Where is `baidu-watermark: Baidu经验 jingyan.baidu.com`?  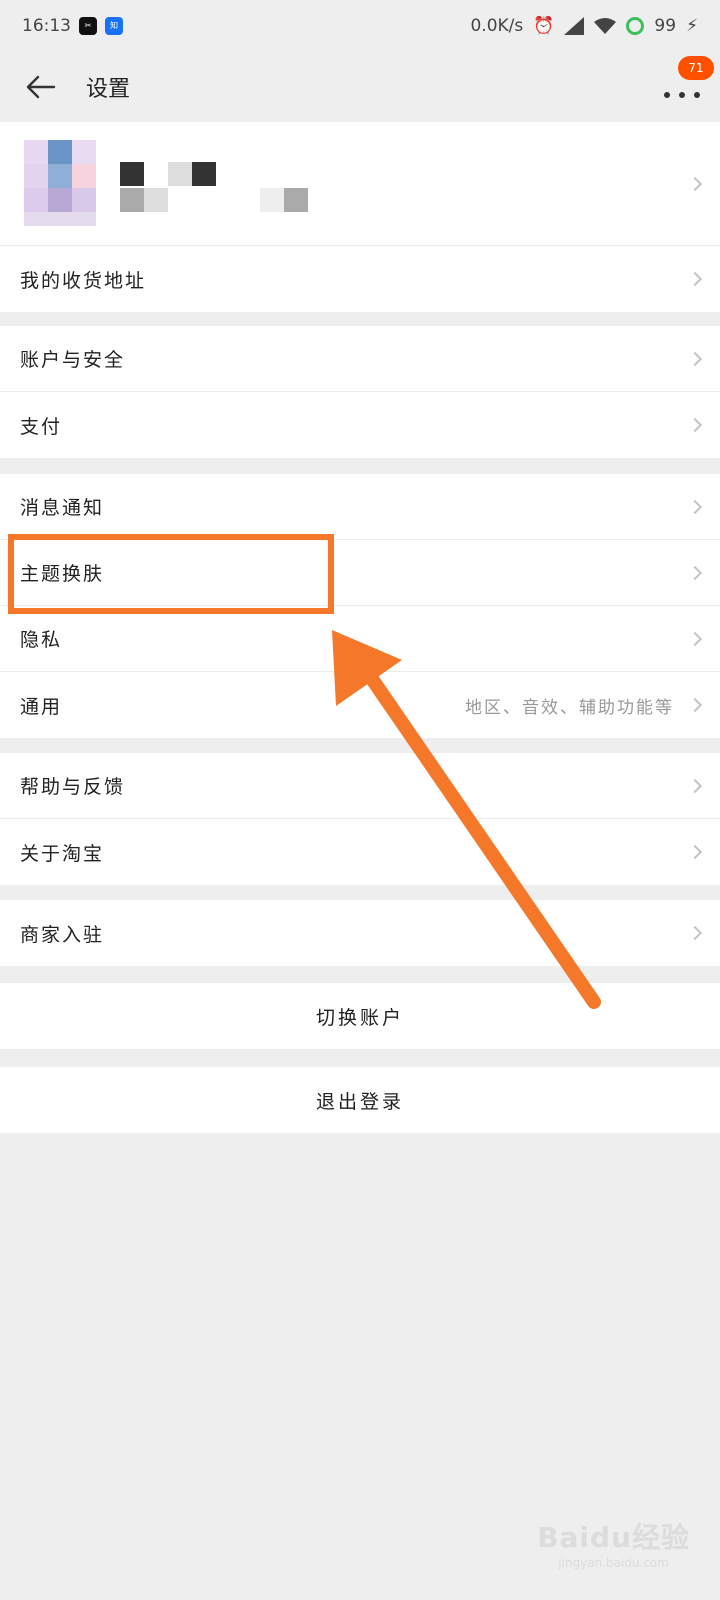 baidu-watermark: Baidu经验 jingyan.baidu.com is located at coordinates (613, 1543).